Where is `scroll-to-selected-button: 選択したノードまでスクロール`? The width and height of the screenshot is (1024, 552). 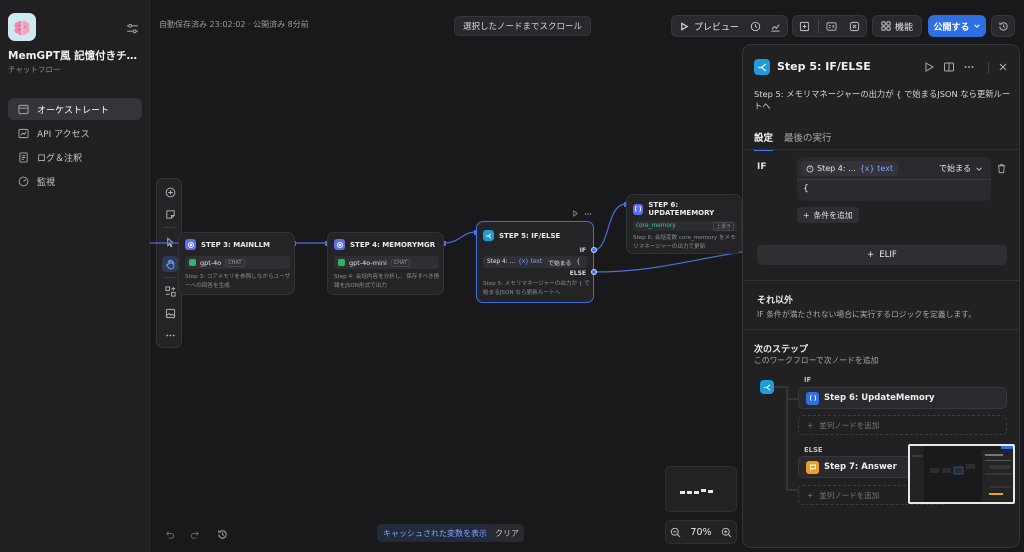
scroll-to-selected-button: 選択したノードまでスクロール is located at coordinates (523, 26).